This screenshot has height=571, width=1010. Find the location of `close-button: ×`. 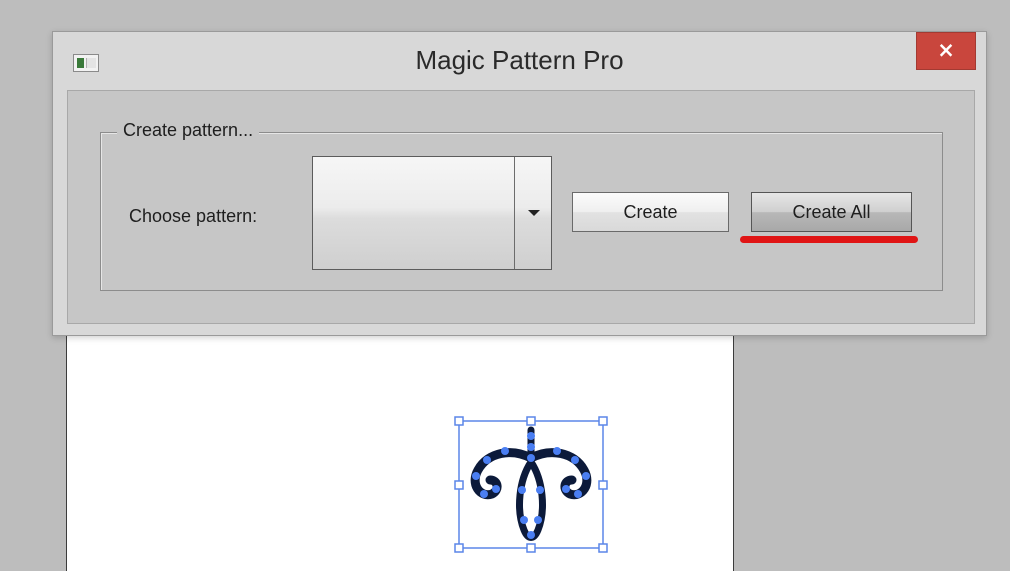

close-button: × is located at coordinates (946, 51).